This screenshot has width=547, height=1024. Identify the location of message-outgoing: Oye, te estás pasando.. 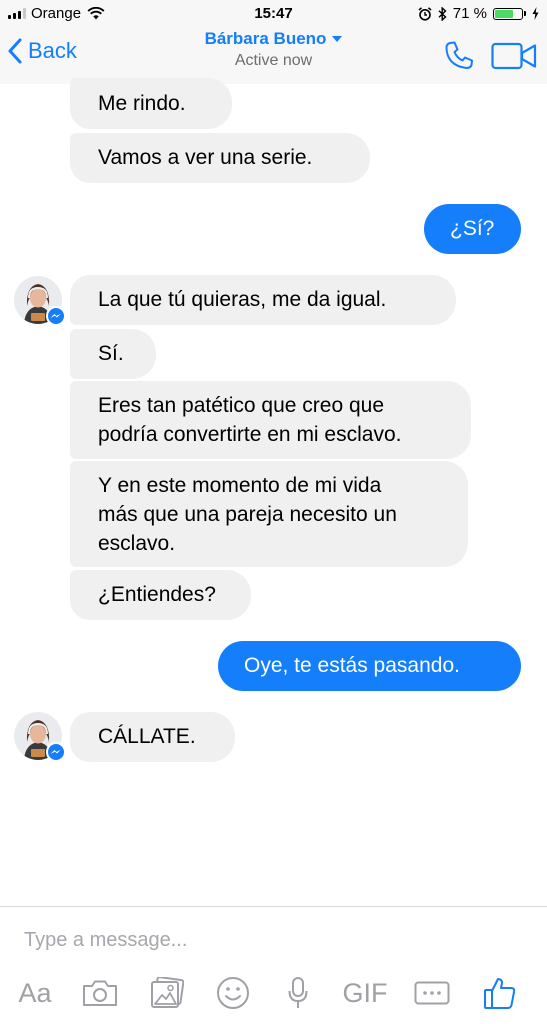
(369, 666).